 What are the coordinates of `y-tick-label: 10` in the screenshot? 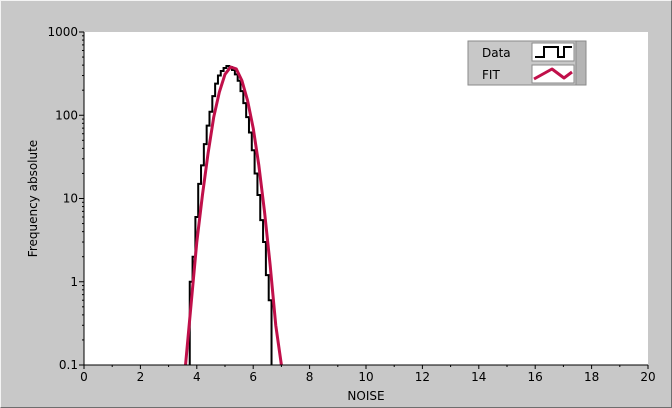 It's located at (70, 199).